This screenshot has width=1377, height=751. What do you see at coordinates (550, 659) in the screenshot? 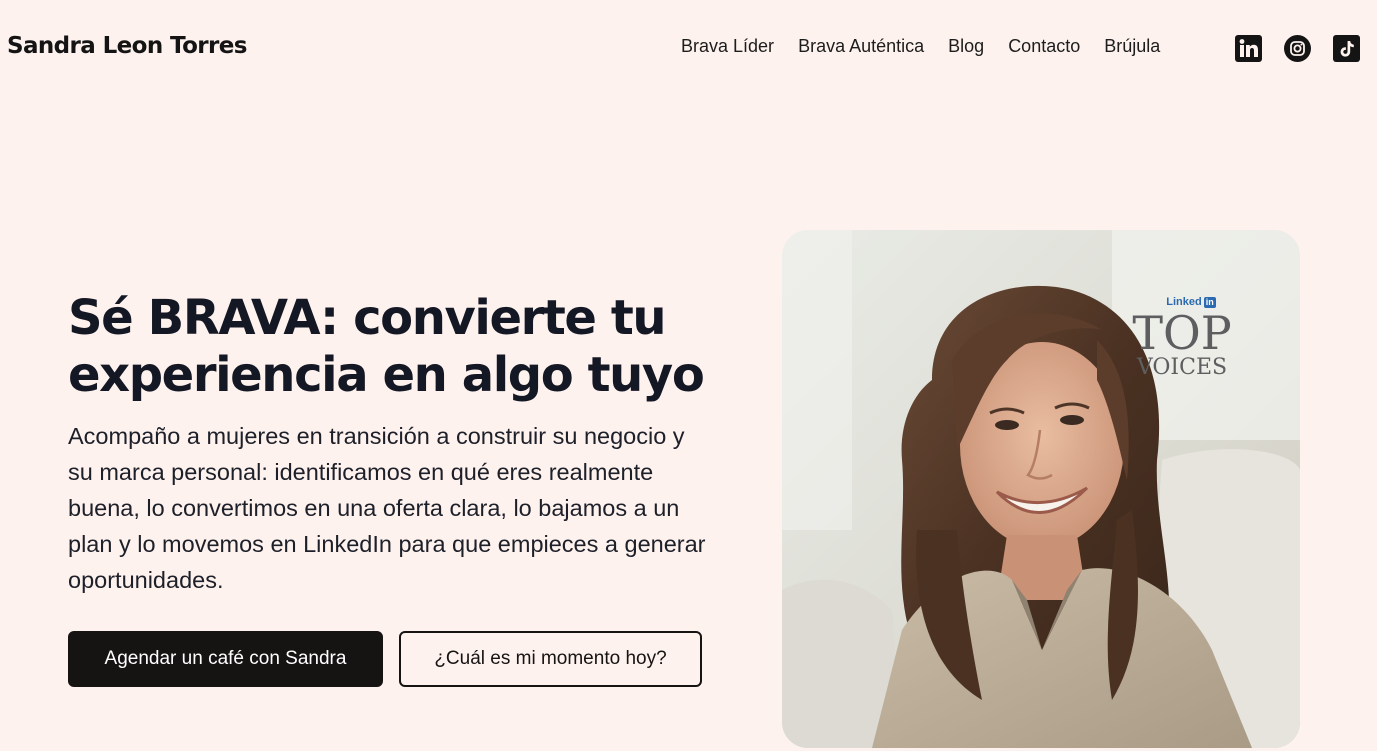
I see `my-moment-button: ¿Cuál es mi momento hoy?` at bounding box center [550, 659].